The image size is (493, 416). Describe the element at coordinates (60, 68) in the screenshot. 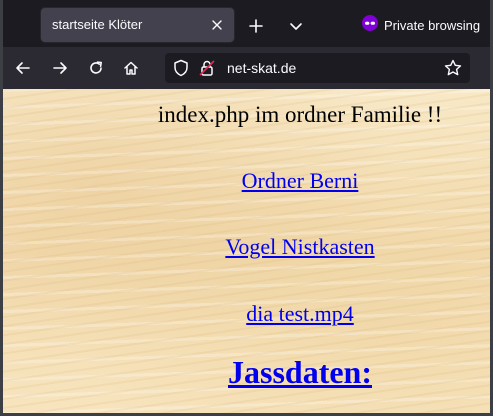

I see `arrow-right-icon` at that location.